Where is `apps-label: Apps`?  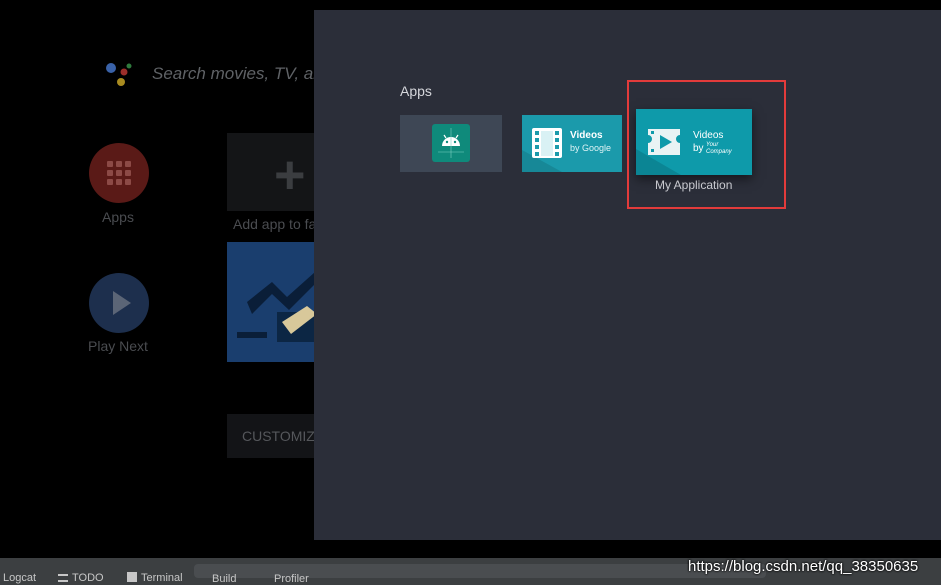 apps-label: Apps is located at coordinates (118, 217).